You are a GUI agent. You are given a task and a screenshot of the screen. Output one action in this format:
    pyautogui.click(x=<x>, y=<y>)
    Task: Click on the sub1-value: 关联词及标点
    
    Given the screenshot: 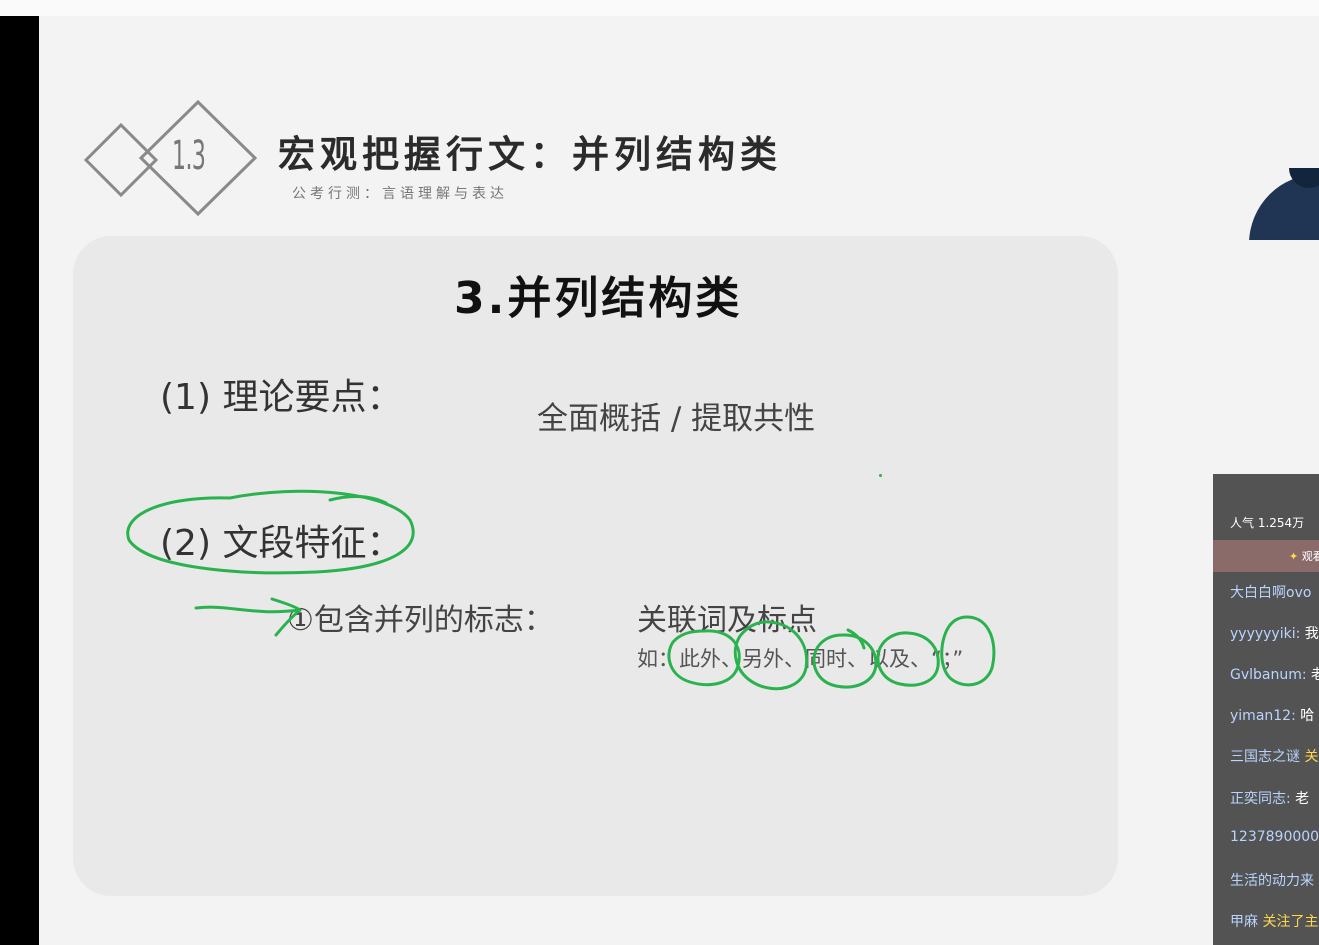 What is the action you would take?
    pyautogui.click(x=727, y=620)
    